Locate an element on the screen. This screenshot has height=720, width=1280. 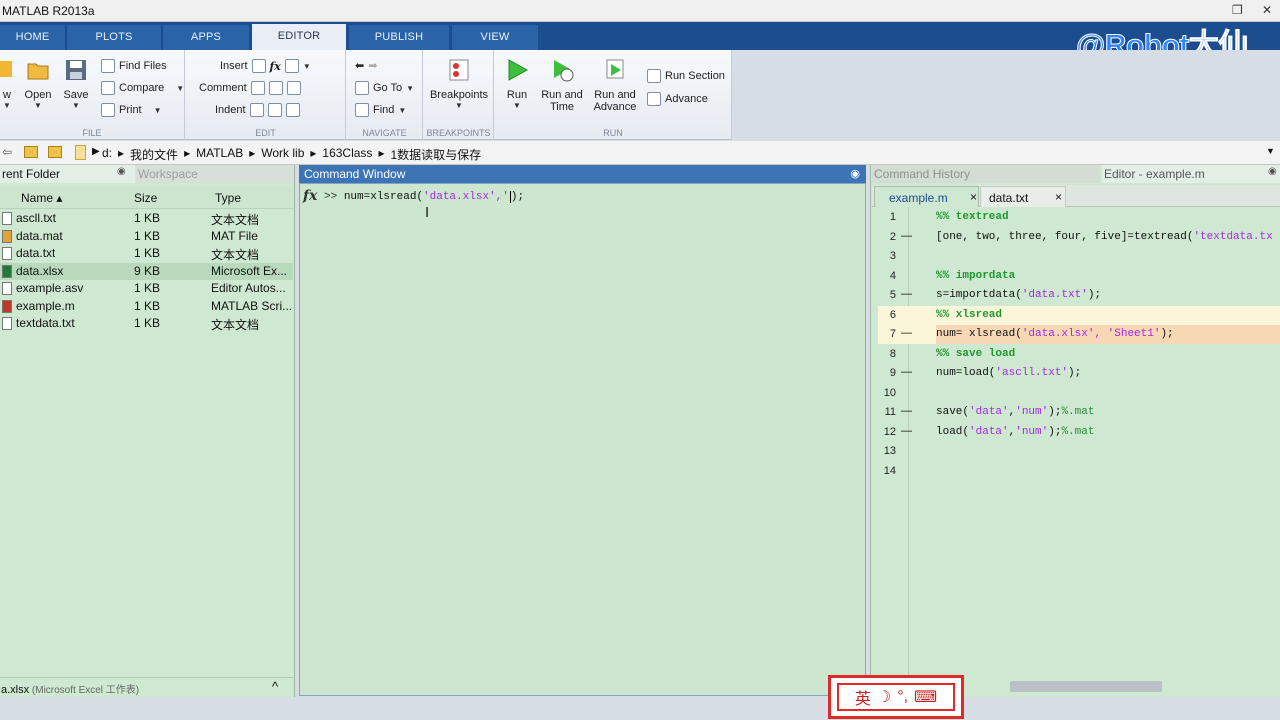
line-number: 9 is located at coordinates (887, 373).